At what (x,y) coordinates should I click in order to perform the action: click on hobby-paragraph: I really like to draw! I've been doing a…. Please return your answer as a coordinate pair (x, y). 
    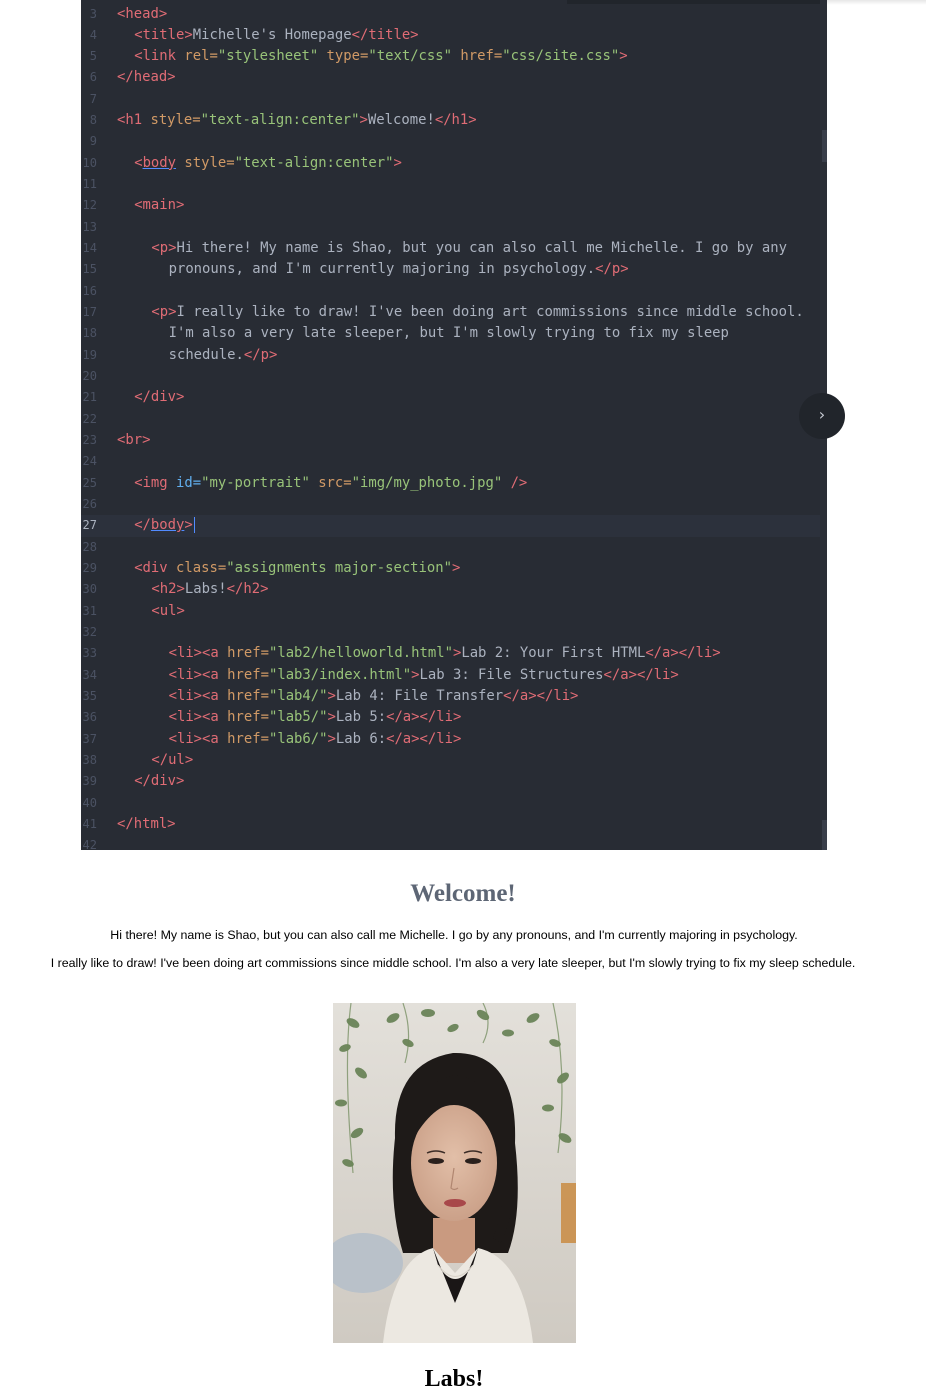
    Looking at the image, I should click on (453, 963).